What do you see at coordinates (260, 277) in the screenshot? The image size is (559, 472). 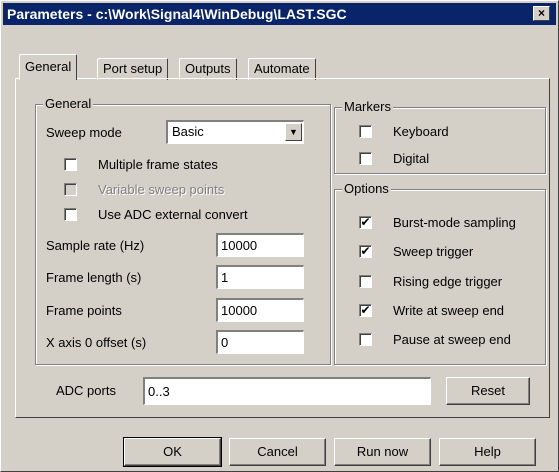 I see `frame-length-input: 1` at bounding box center [260, 277].